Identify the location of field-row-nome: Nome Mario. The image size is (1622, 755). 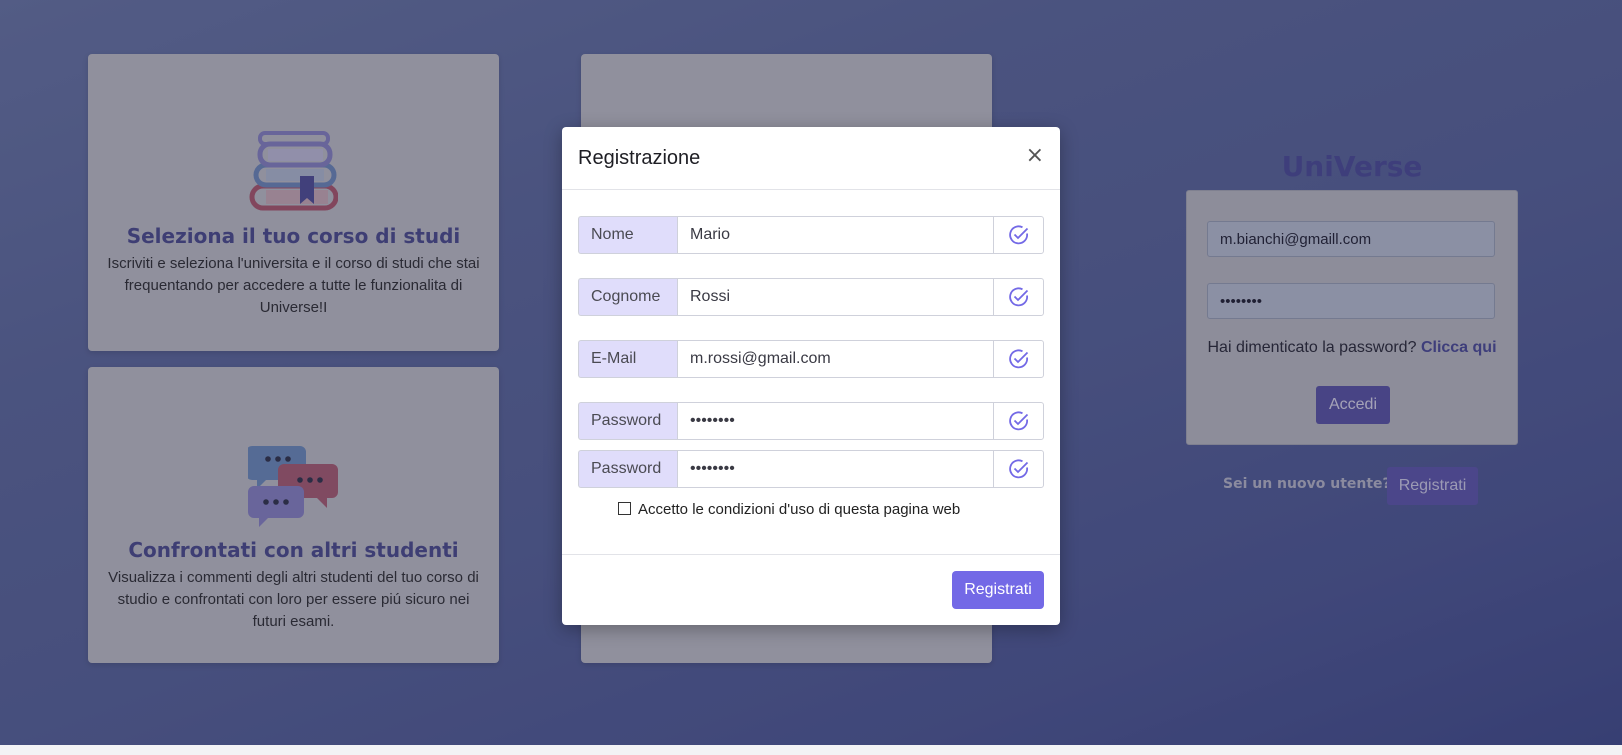
(811, 235).